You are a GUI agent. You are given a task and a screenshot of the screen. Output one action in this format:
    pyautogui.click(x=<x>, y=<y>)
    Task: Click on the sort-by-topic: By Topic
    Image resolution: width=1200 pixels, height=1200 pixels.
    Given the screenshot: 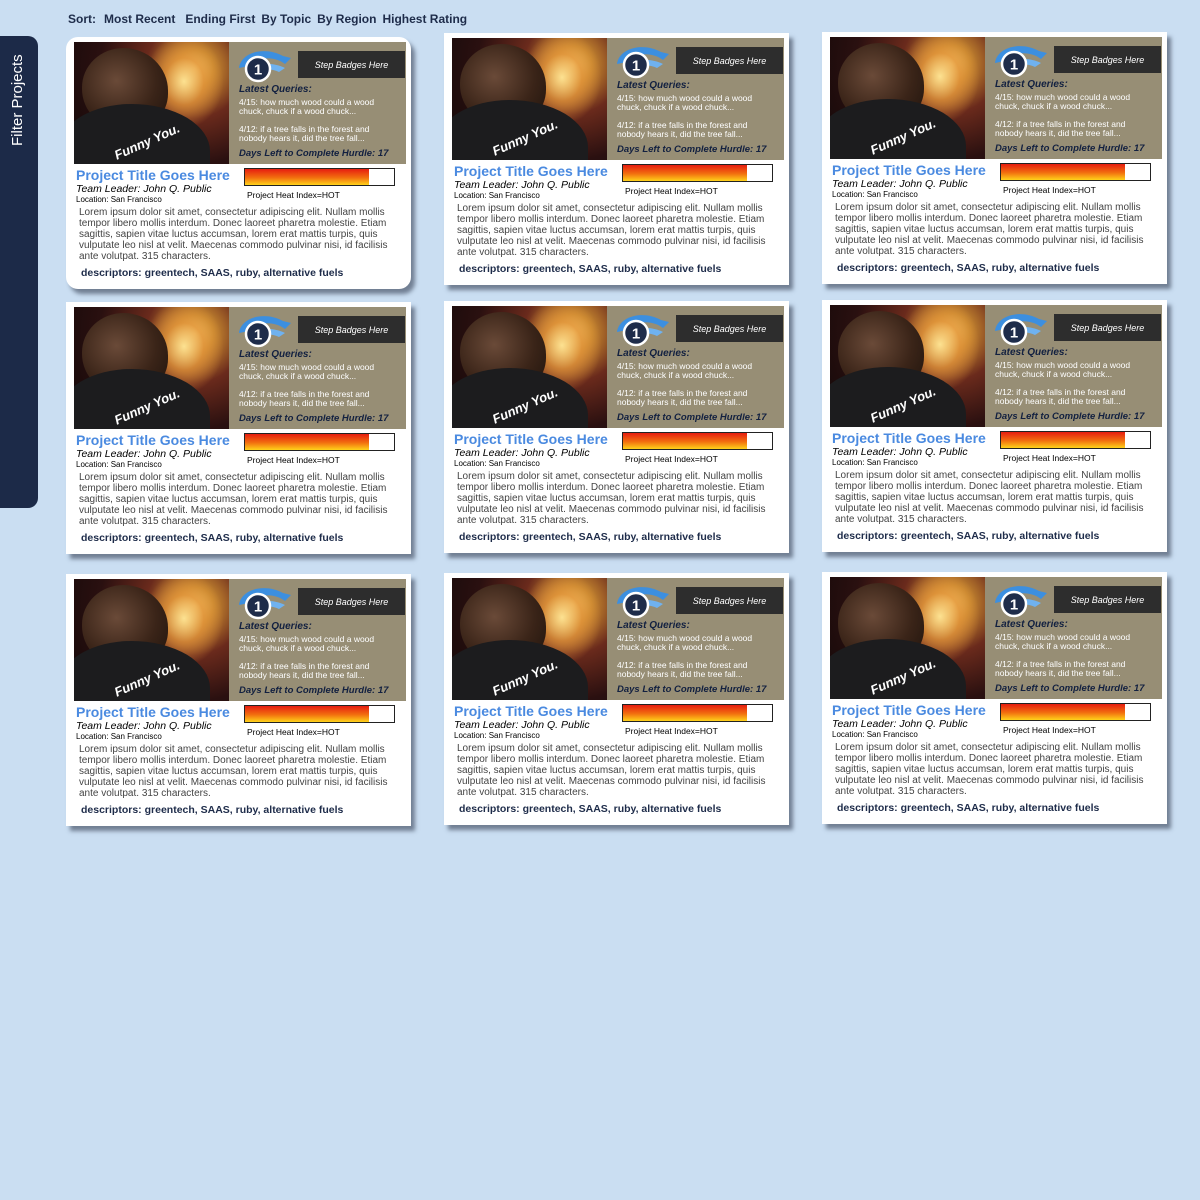 What is the action you would take?
    pyautogui.click(x=286, y=19)
    